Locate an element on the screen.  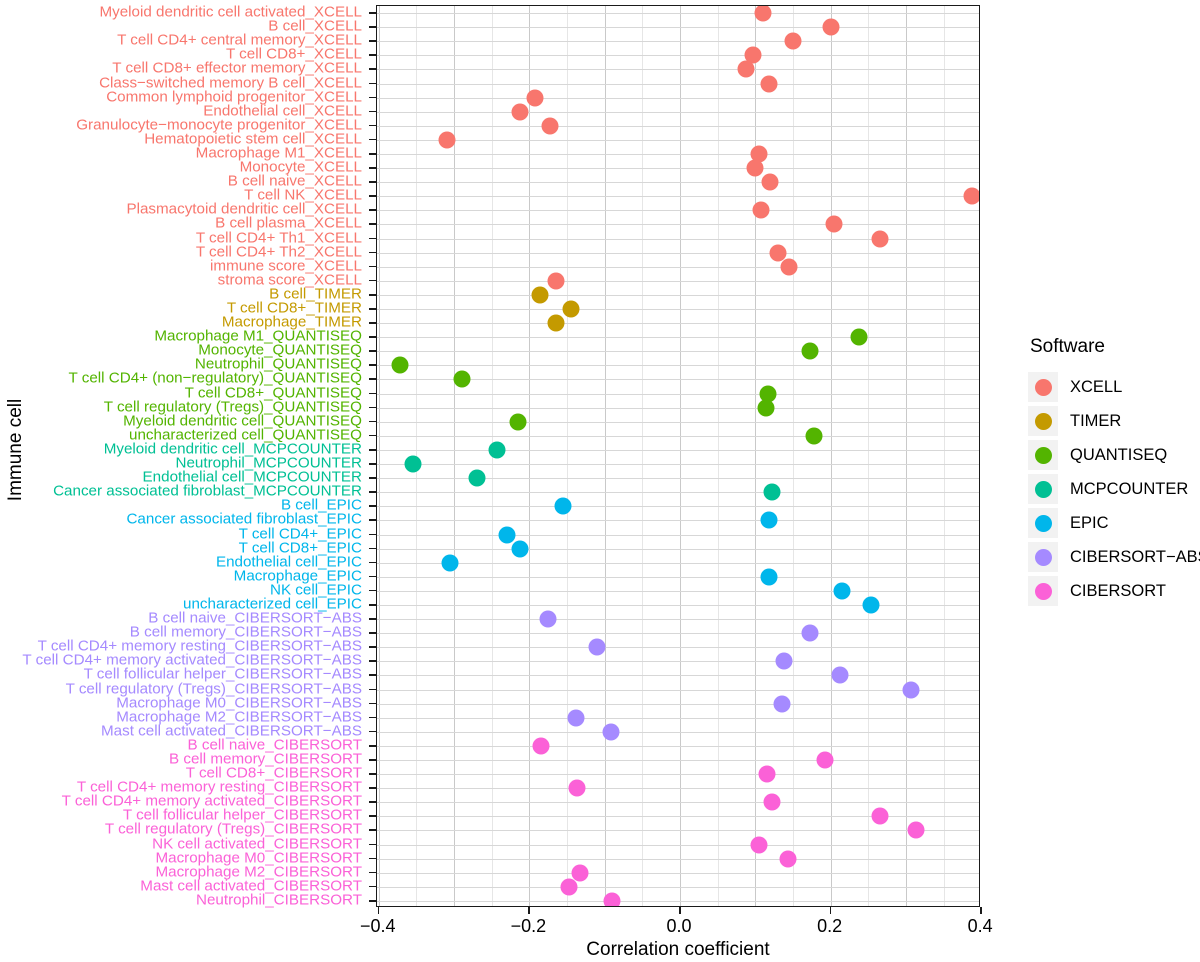
legend-item: CIBERSORT−ABS is located at coordinates (1114, 557).